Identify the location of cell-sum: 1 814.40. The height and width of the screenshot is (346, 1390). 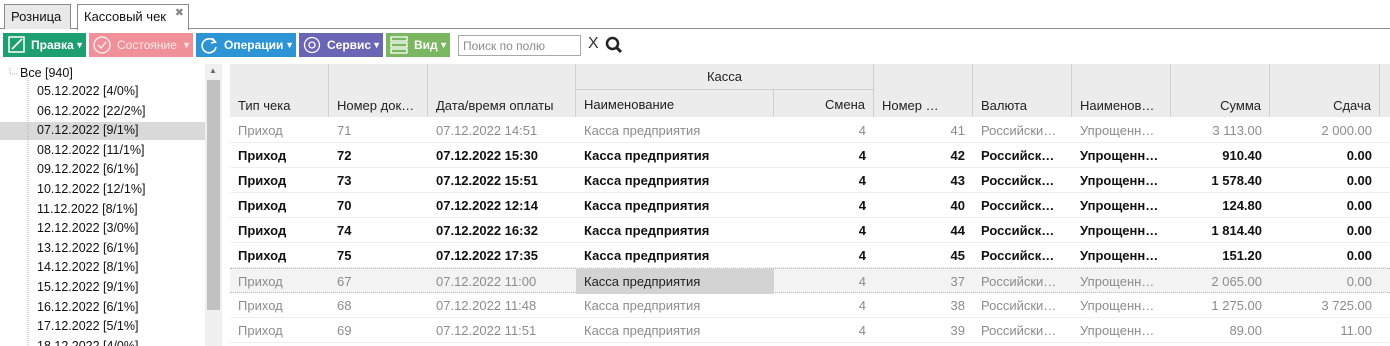
(1236, 230).